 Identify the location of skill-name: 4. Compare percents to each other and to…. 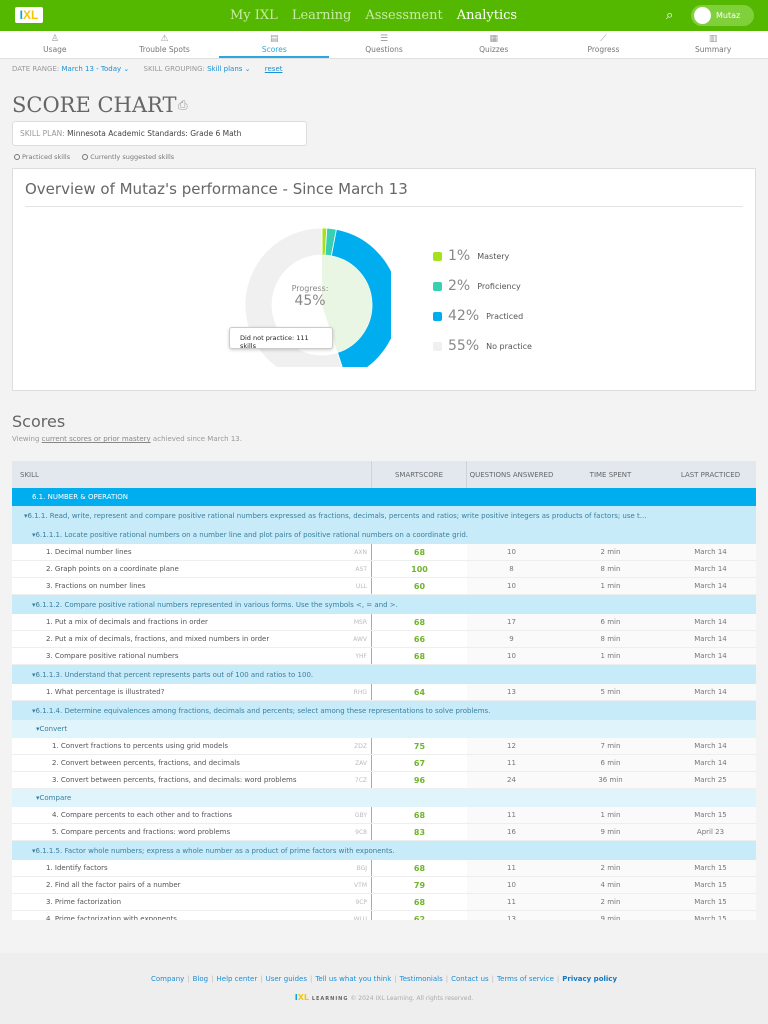
(142, 815).